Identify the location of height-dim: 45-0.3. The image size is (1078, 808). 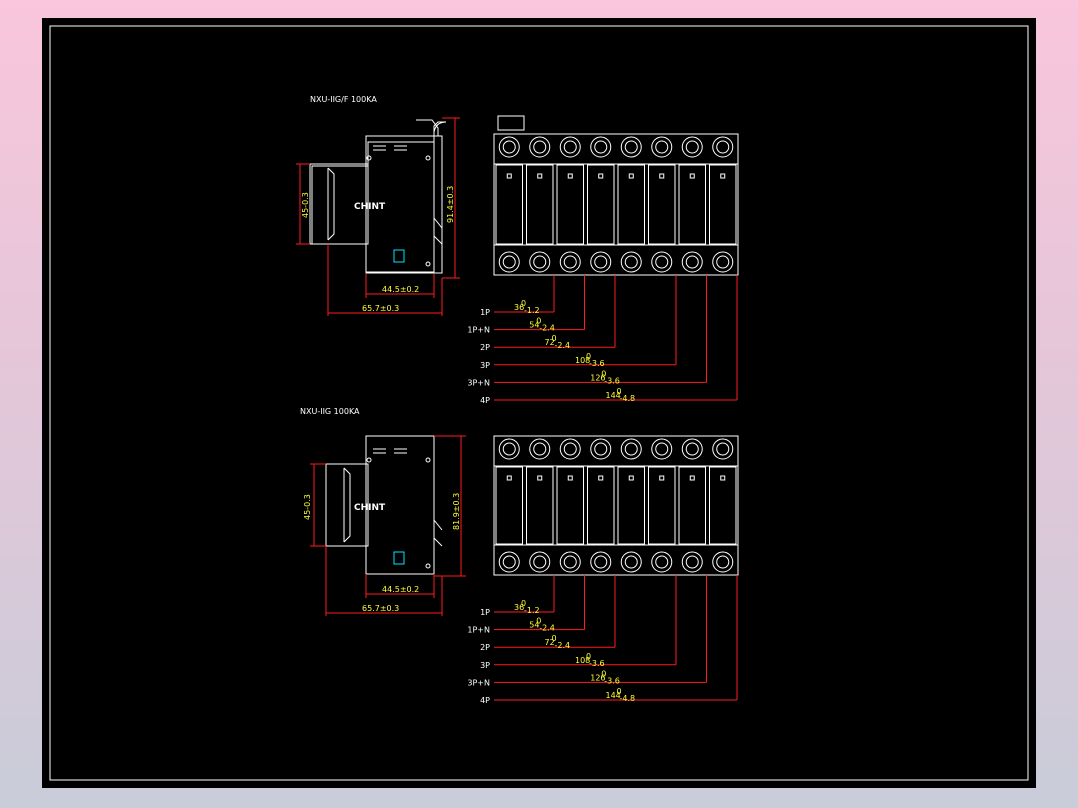
(305, 205).